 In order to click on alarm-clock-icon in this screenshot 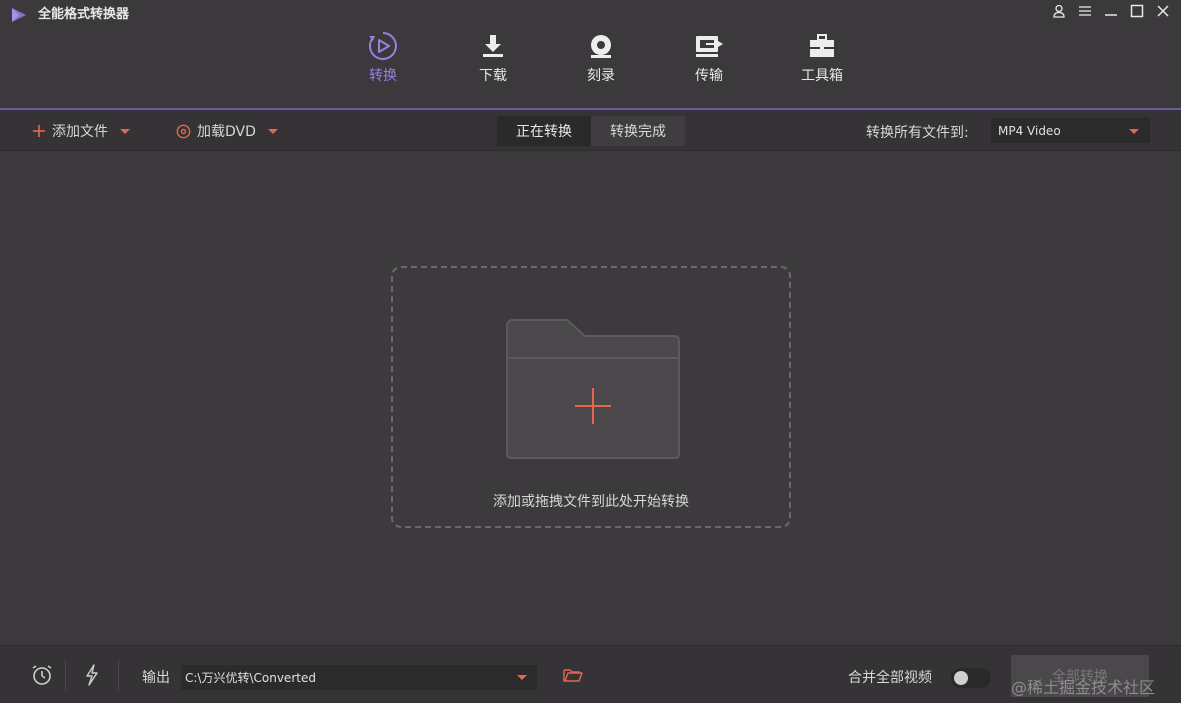, I will do `click(42, 675)`.